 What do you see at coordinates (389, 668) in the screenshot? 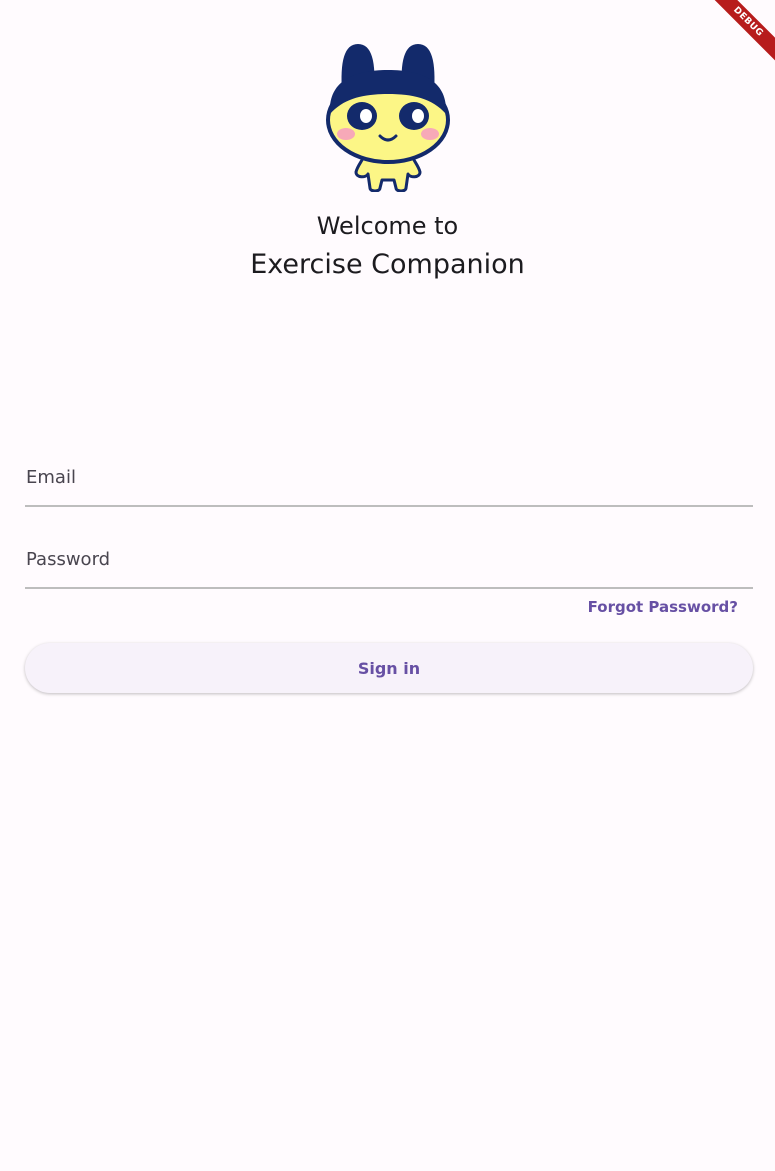
I see `sign-in-button: Sign in` at bounding box center [389, 668].